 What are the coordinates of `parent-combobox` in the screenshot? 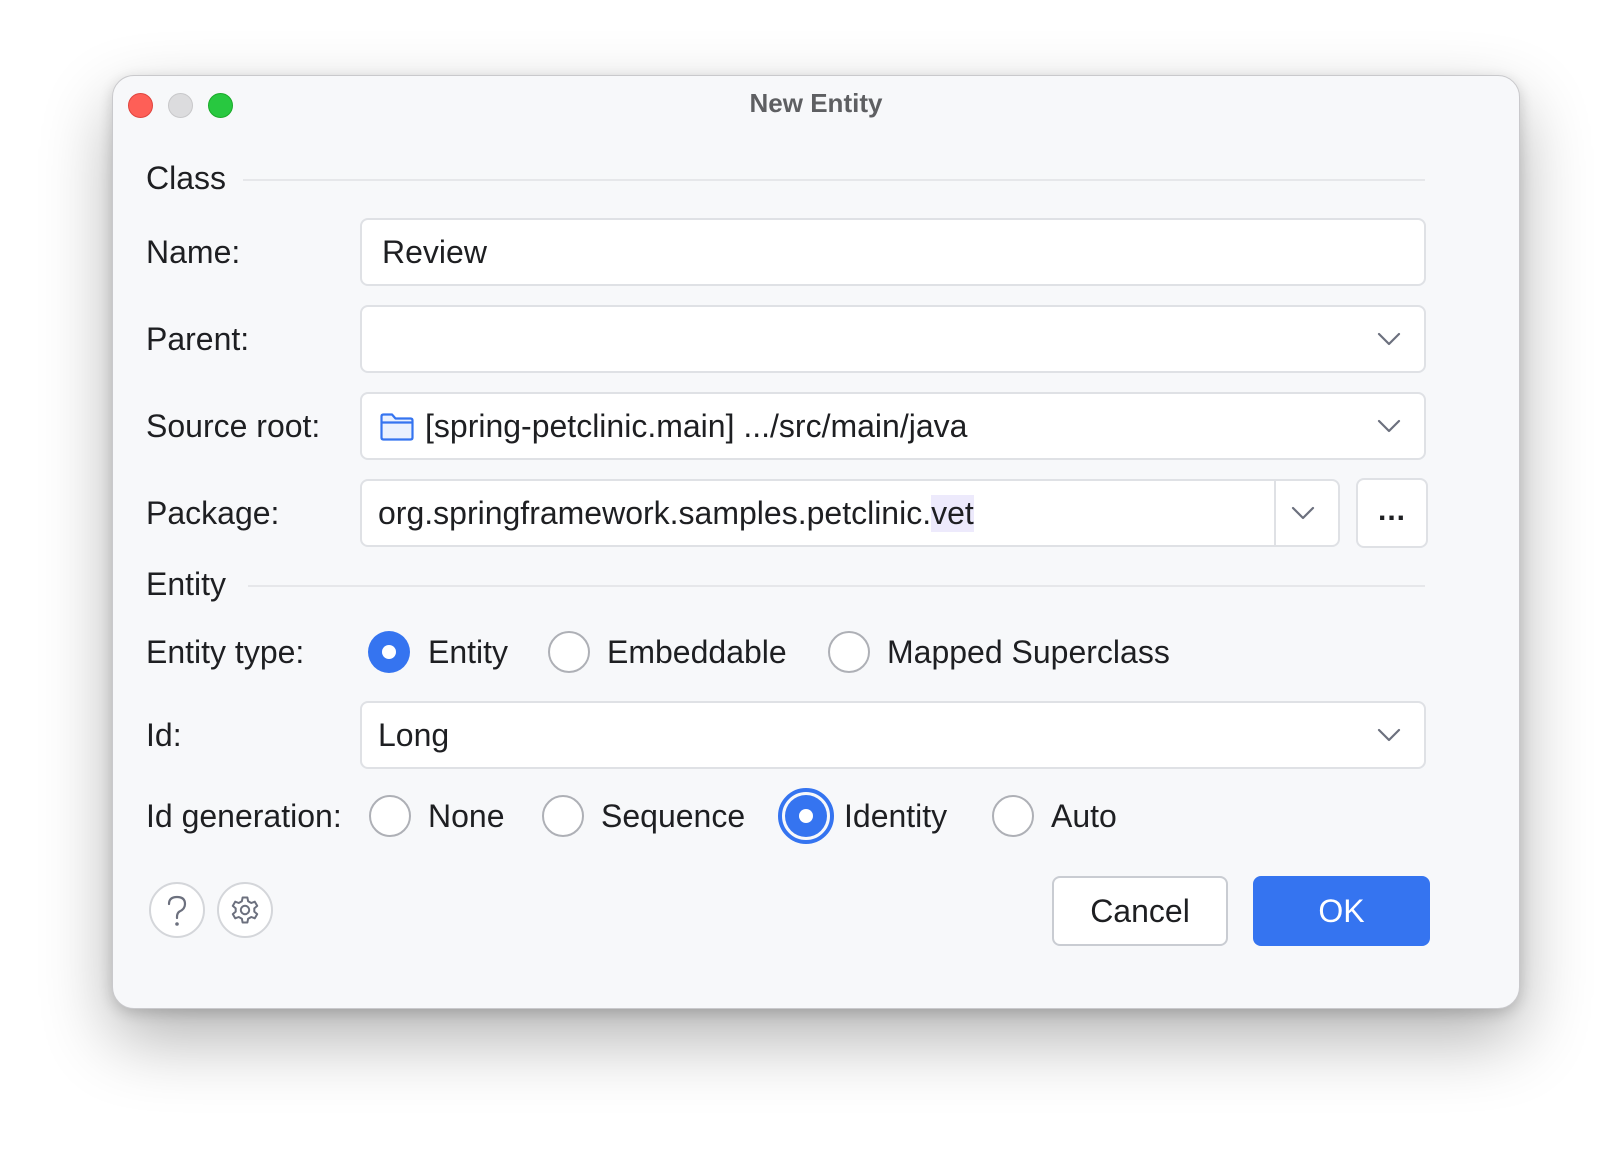 It's located at (893, 339).